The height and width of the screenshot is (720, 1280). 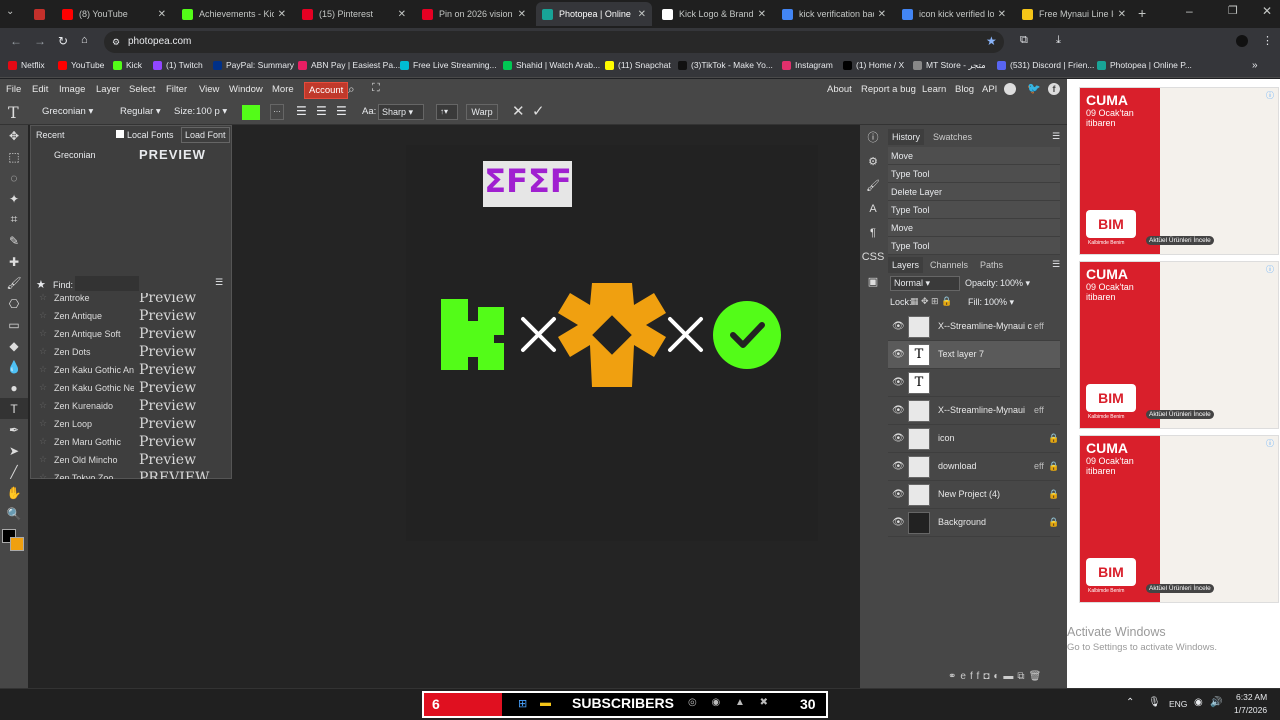 I want to click on color-swatches, so click(x=13, y=540).